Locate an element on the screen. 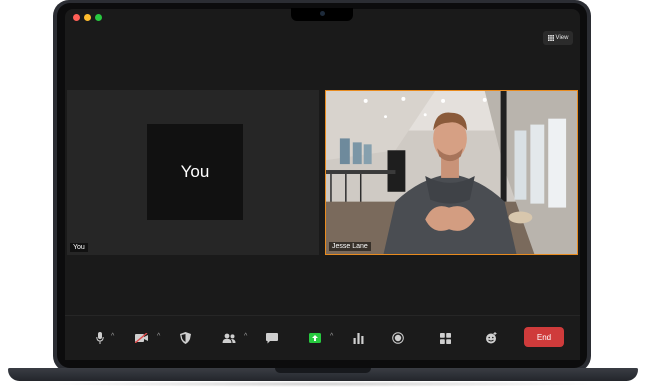 The image size is (645, 391). chat-icon is located at coordinates (272, 337).